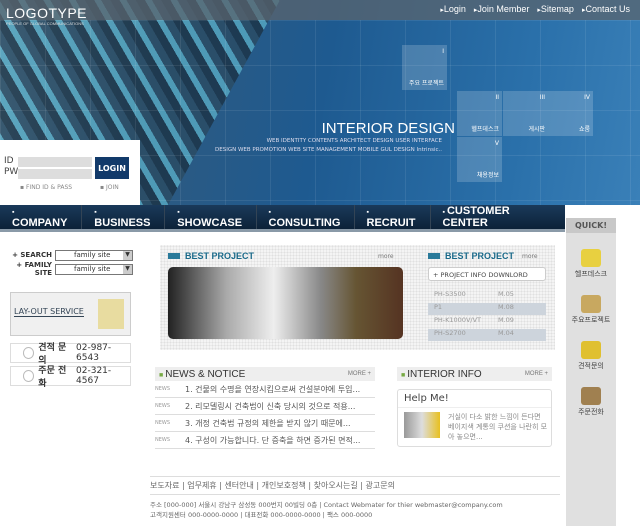 Image resolution: width=640 pixels, height=526 pixels. I want to click on id-input, so click(55, 162).